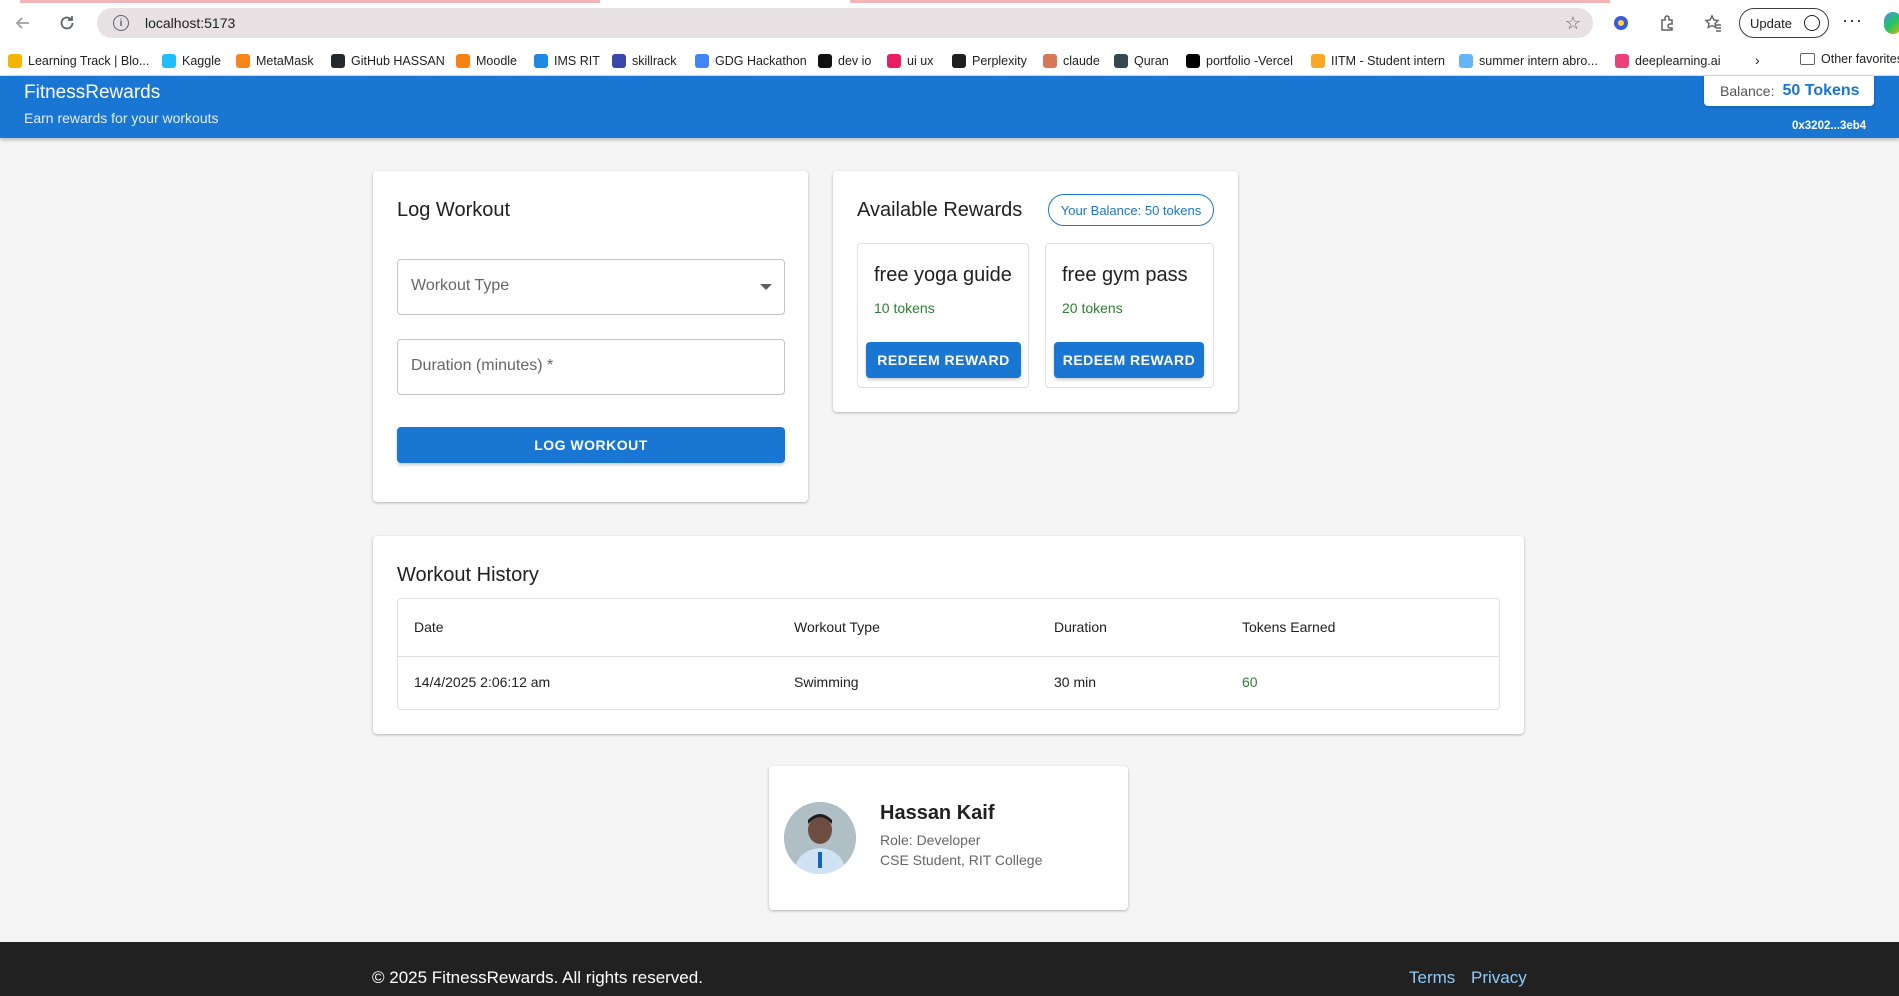 This screenshot has height=996, width=1899. Describe the element at coordinates (460, 285) in the screenshot. I see `workout-type-label: Workout Type` at that location.